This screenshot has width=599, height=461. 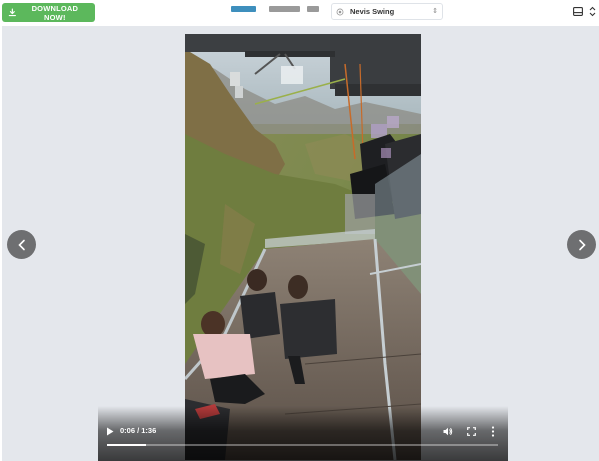 What do you see at coordinates (372, 11) in the screenshot?
I see `select-value: Nevis Swing` at bounding box center [372, 11].